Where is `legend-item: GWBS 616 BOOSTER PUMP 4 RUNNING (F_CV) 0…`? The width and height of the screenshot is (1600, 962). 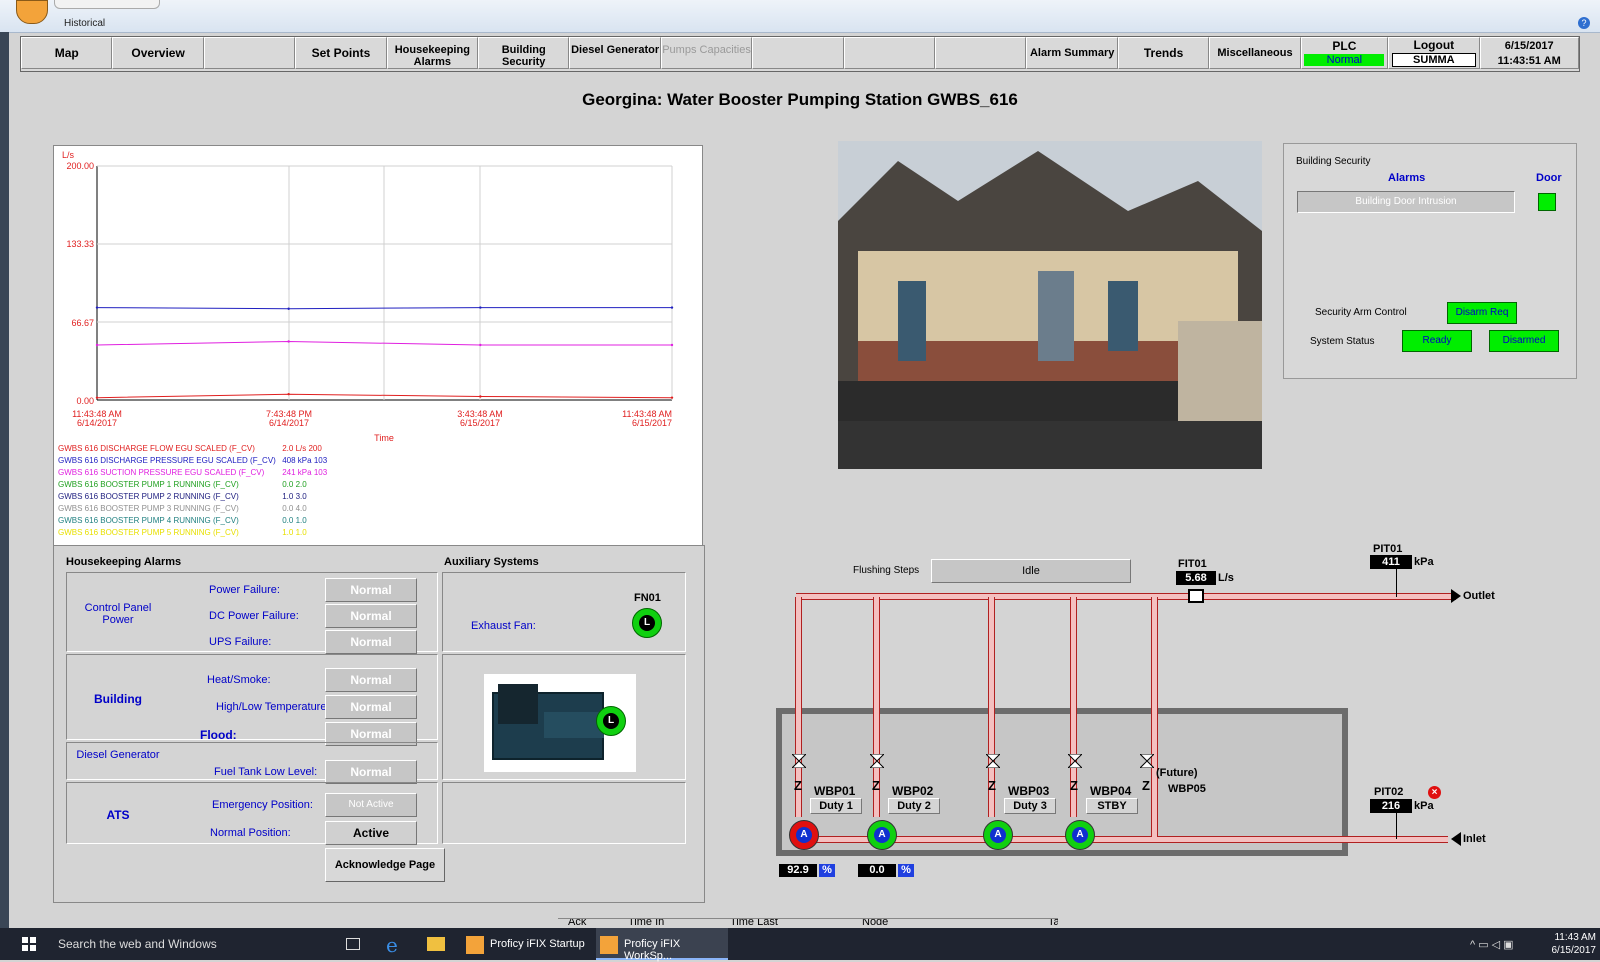
legend-item: GWBS 616 BOOSTER PUMP 4 RUNNING (F_CV) 0… is located at coordinates (192, 521).